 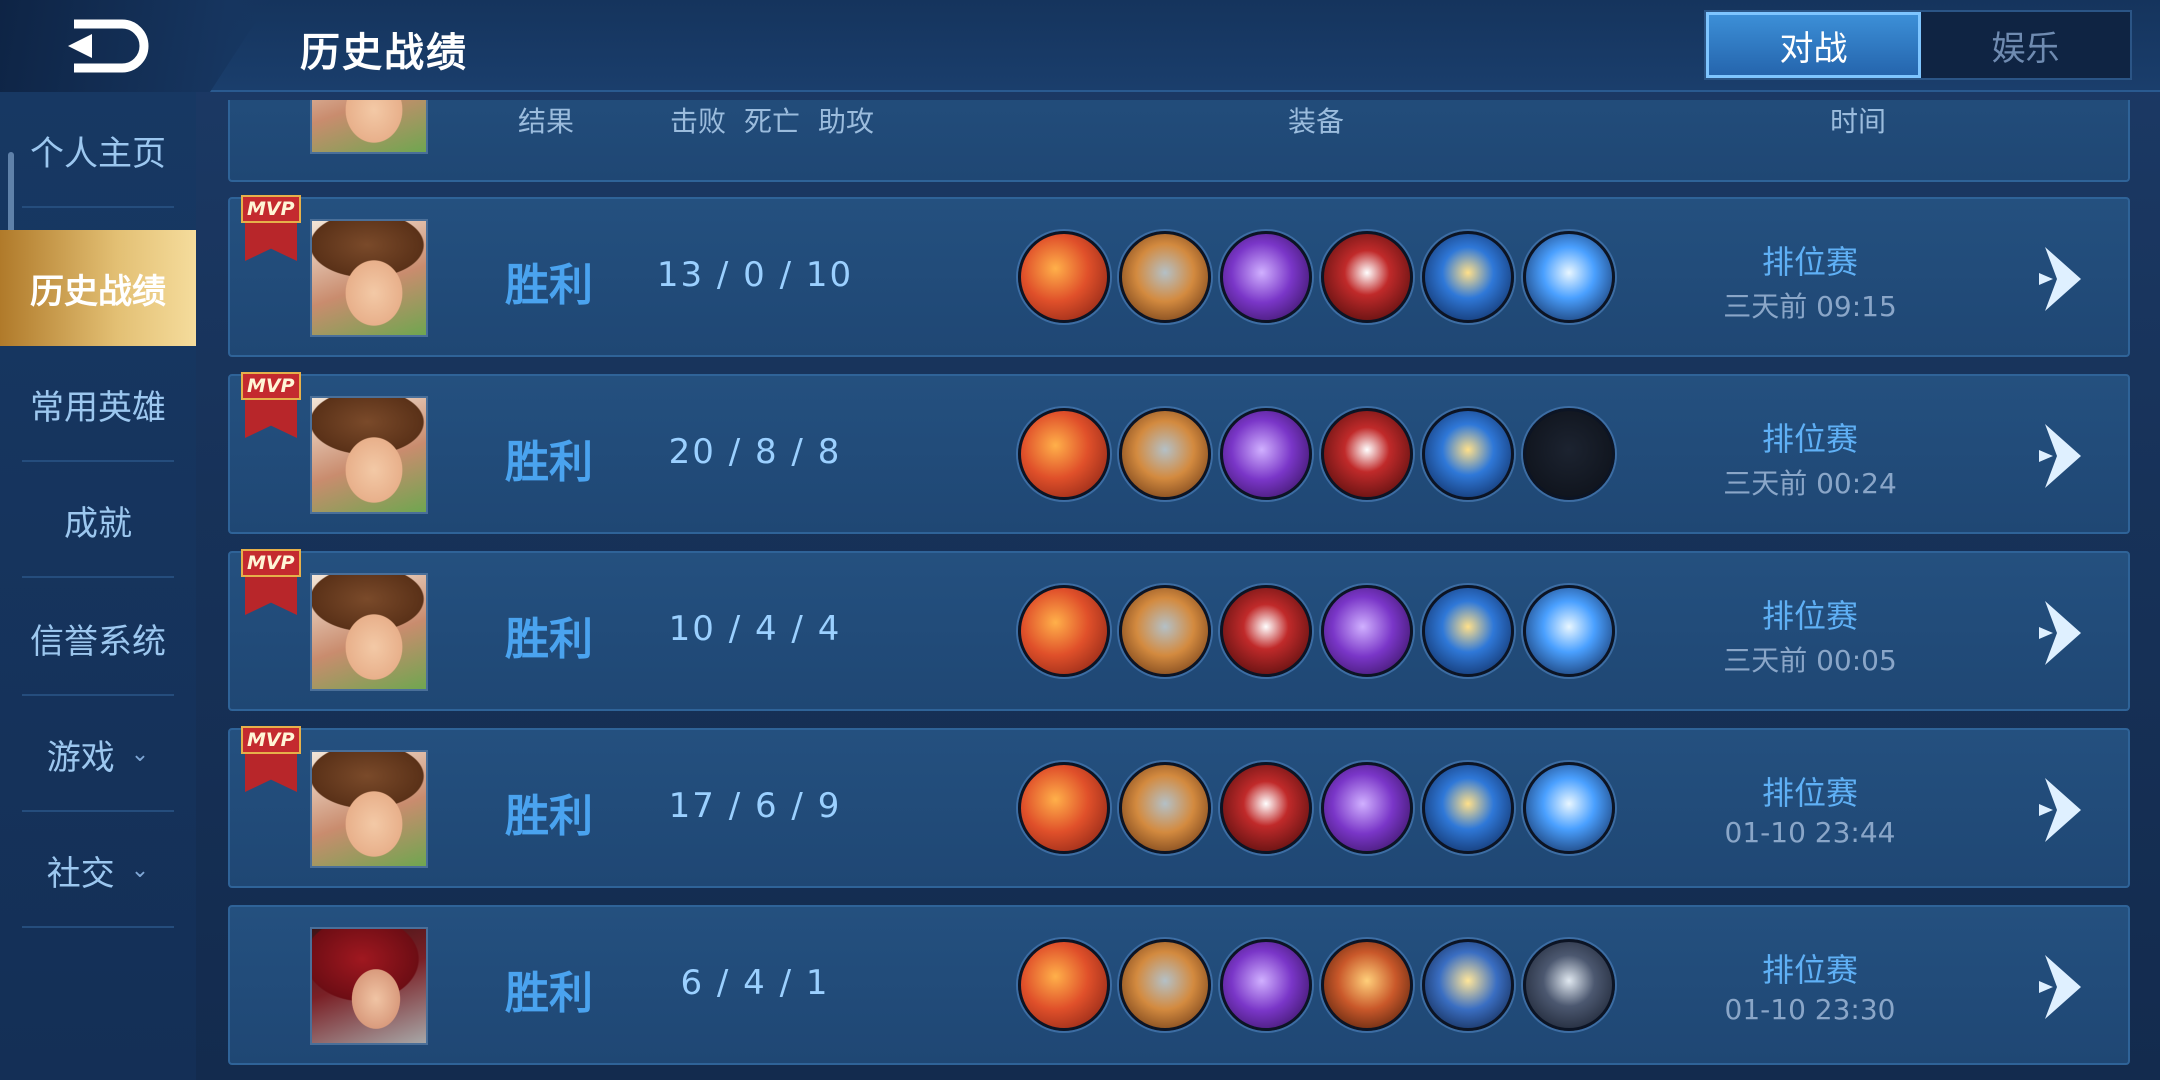 I want to click on sword-dark-icon, so click(x=1569, y=985).